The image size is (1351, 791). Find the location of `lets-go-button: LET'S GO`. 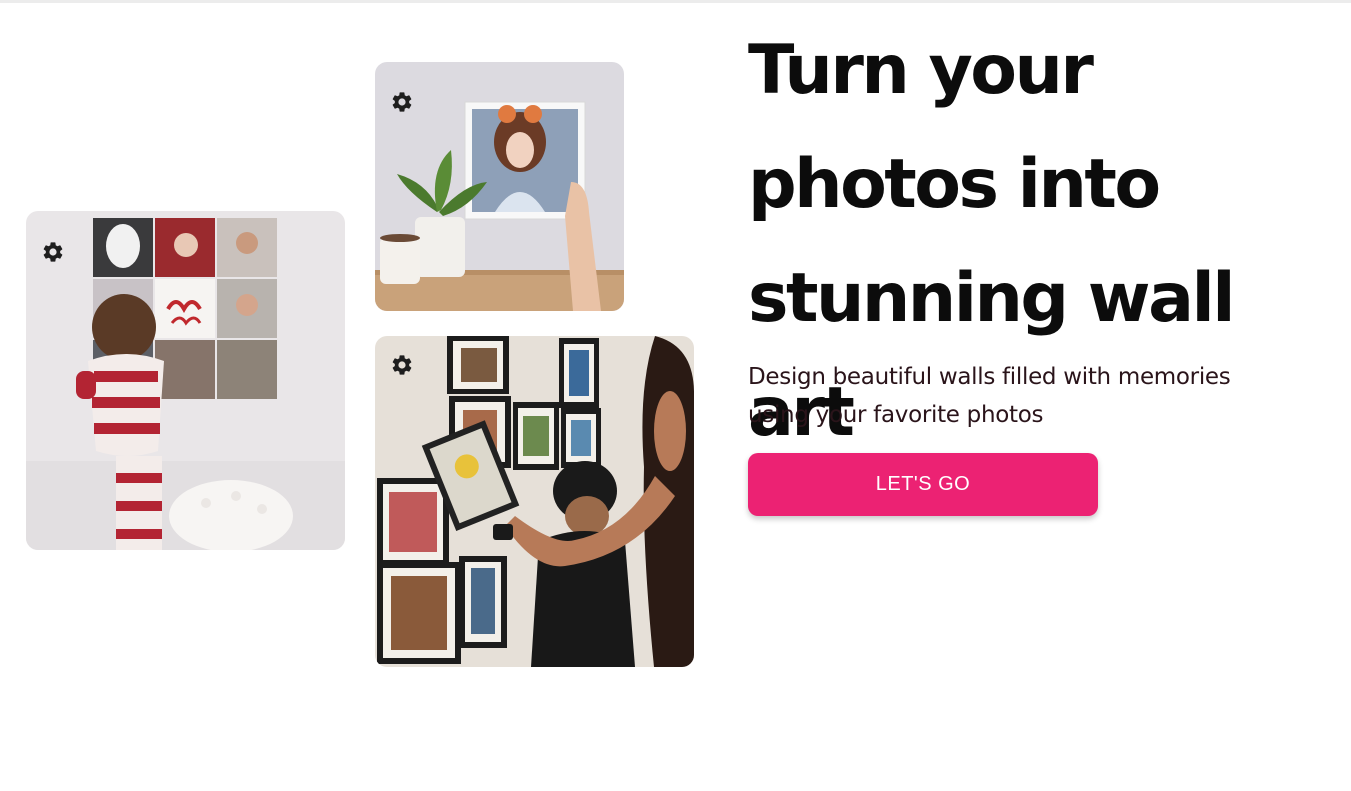

lets-go-button: LET'S GO is located at coordinates (923, 484).